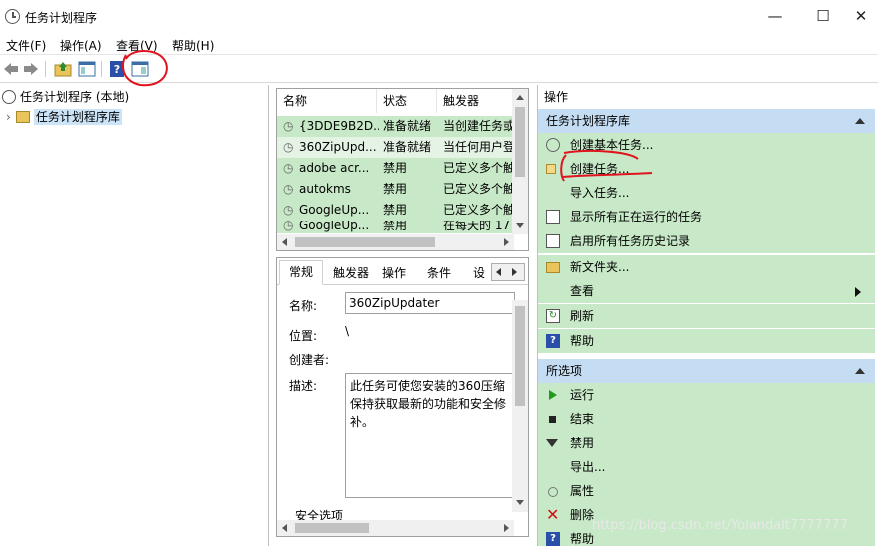 This screenshot has width=878, height=546. I want to click on action-disable: 禁用, so click(706, 443).